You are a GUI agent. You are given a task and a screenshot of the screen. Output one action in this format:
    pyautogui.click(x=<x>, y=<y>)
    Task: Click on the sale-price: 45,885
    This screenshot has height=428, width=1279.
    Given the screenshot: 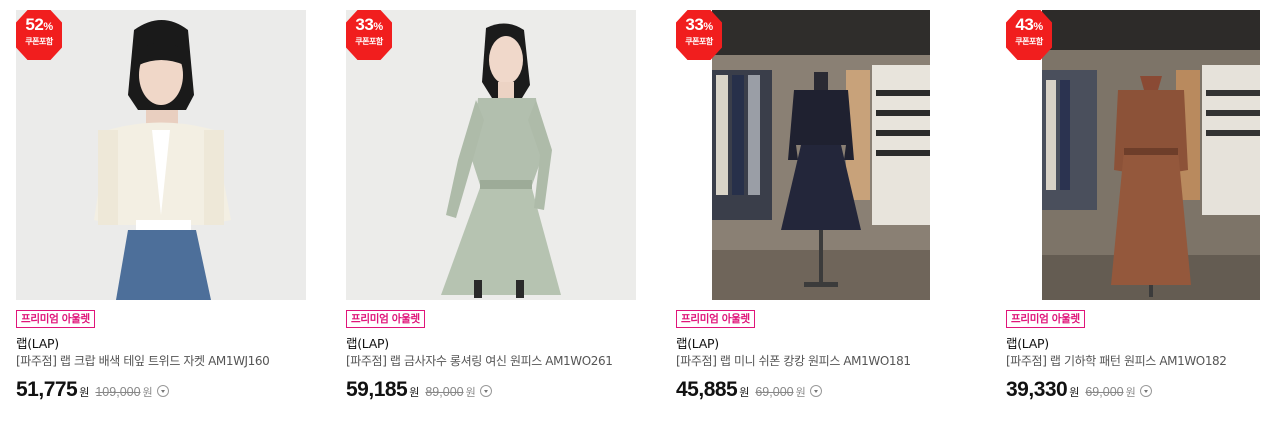 What is the action you would take?
    pyautogui.click(x=707, y=389)
    